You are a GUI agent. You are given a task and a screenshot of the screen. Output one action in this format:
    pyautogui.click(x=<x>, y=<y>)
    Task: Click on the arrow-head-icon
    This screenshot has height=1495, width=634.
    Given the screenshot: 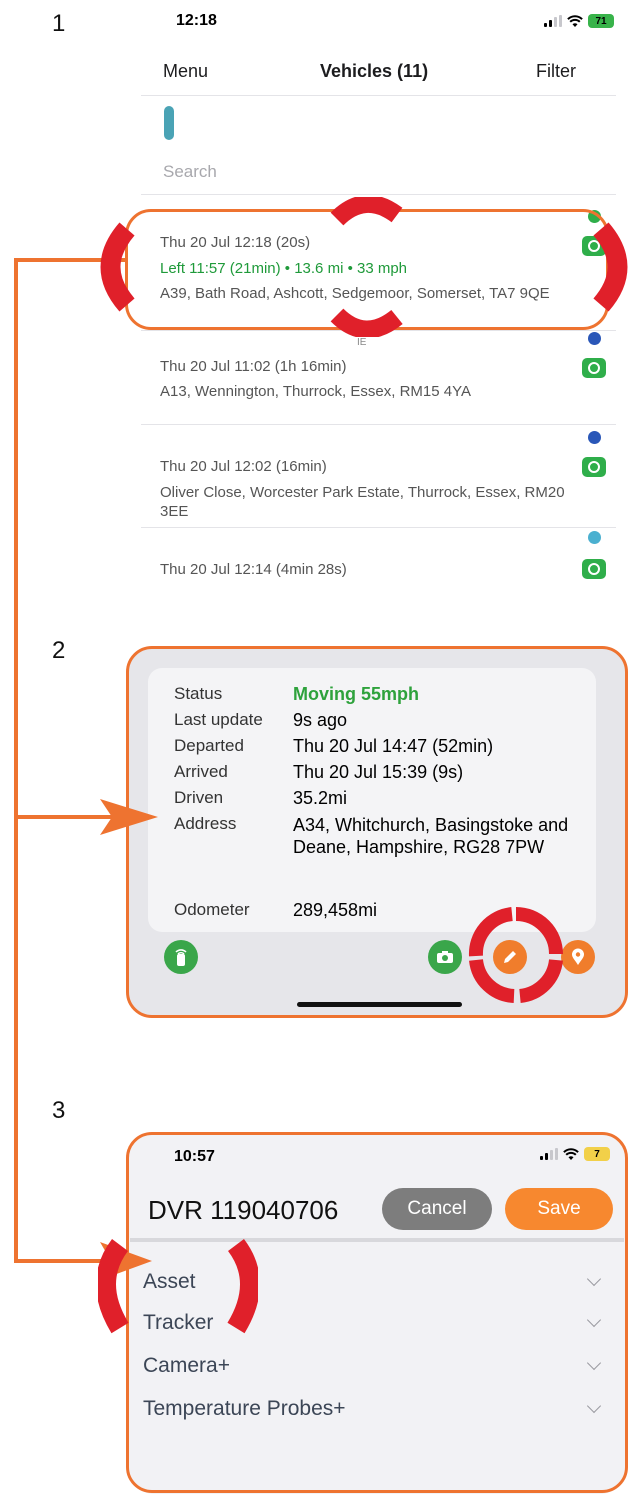 What is the action you would take?
    pyautogui.click(x=129, y=817)
    